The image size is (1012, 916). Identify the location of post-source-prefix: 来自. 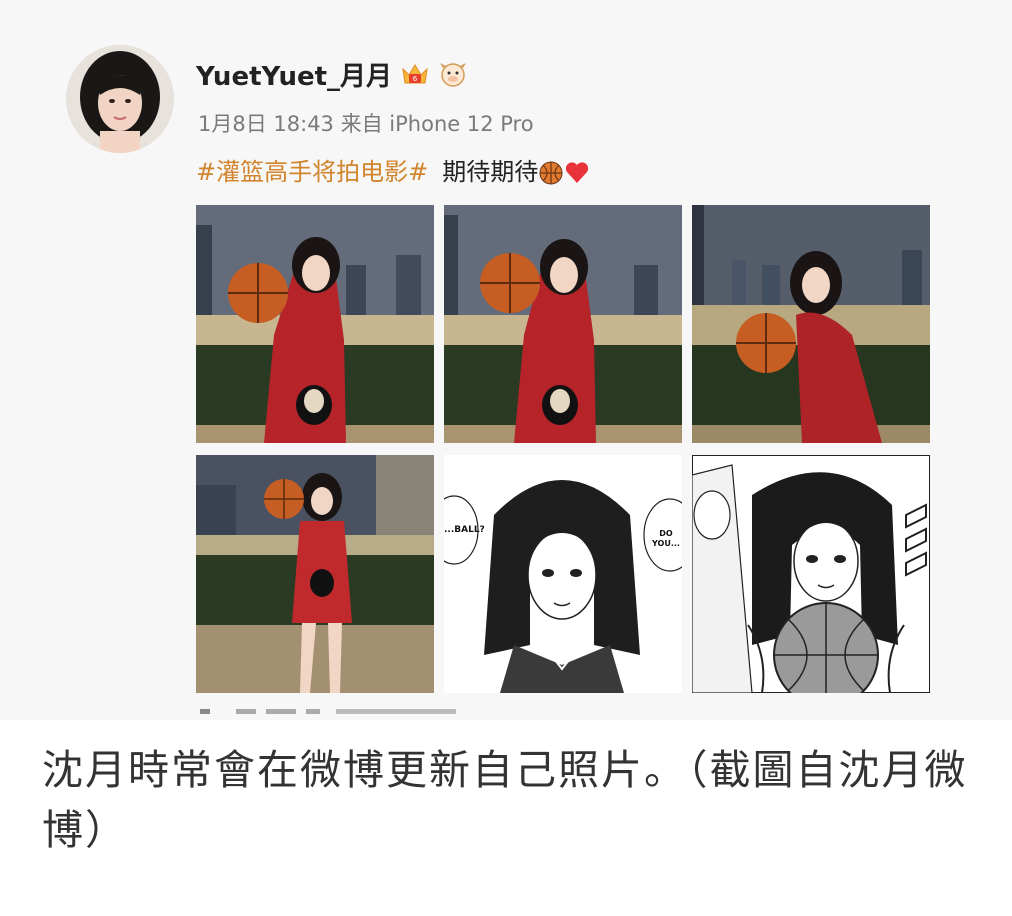
(361, 124).